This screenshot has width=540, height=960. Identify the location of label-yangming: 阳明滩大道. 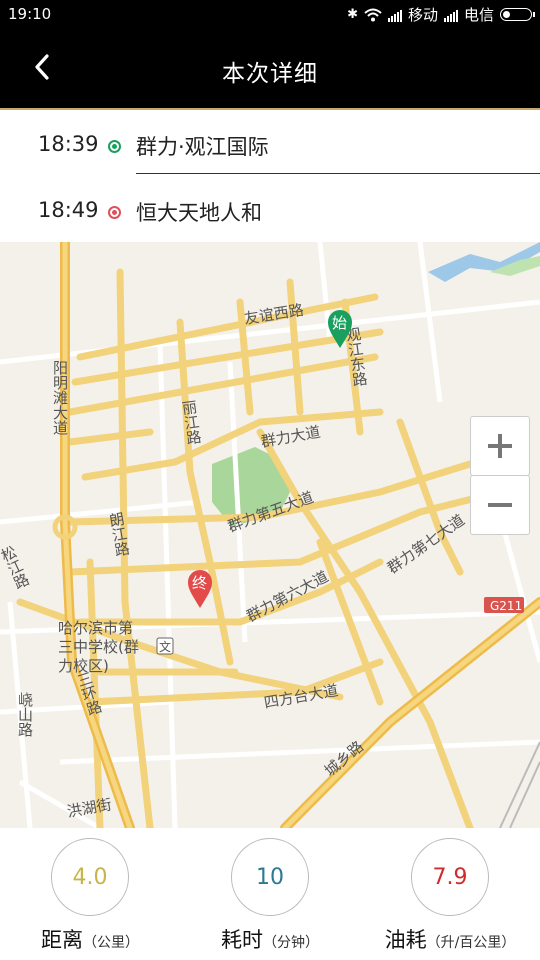
(60, 397).